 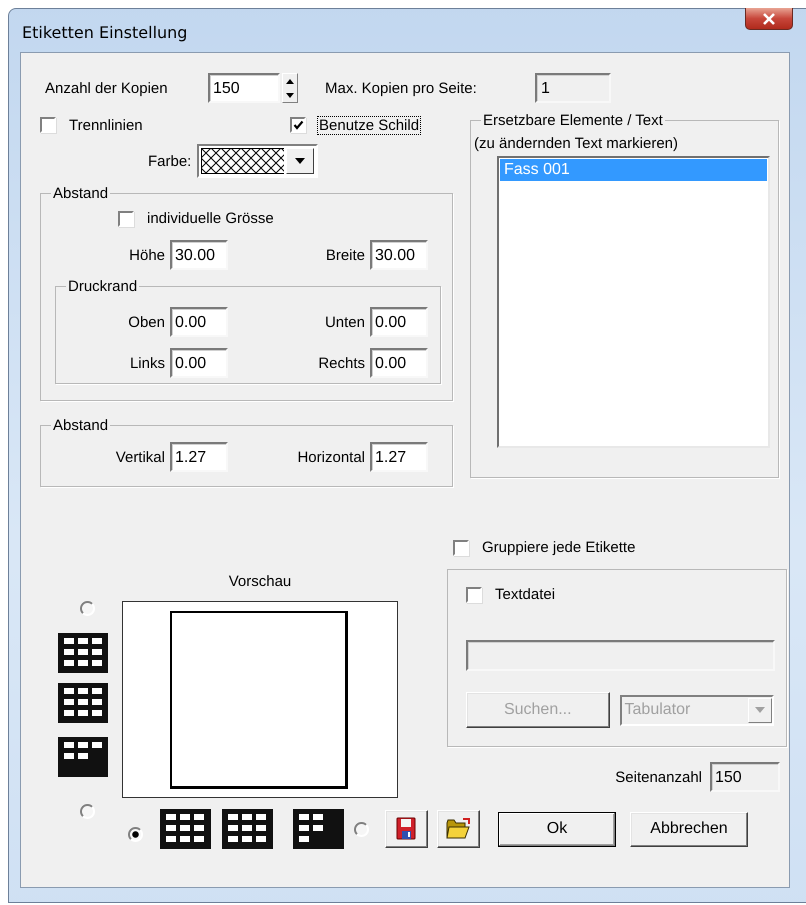 What do you see at coordinates (102, 286) in the screenshot?
I see `group-title: Druckrand` at bounding box center [102, 286].